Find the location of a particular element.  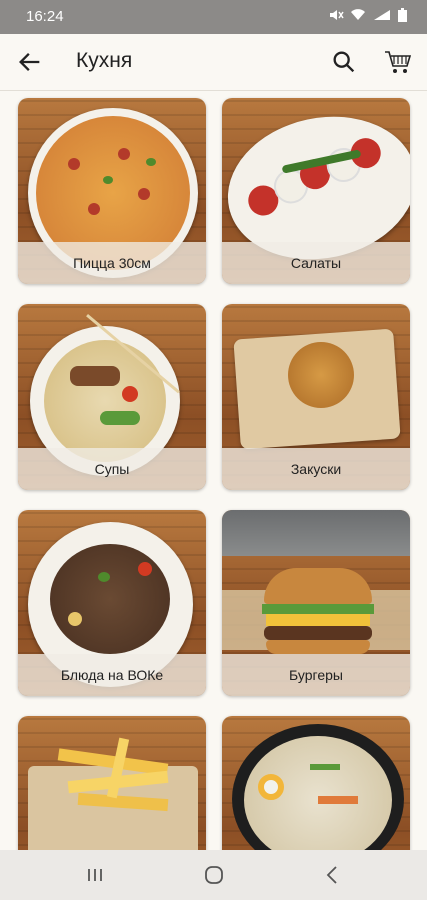

tile-caption: Закуски is located at coordinates (316, 469).